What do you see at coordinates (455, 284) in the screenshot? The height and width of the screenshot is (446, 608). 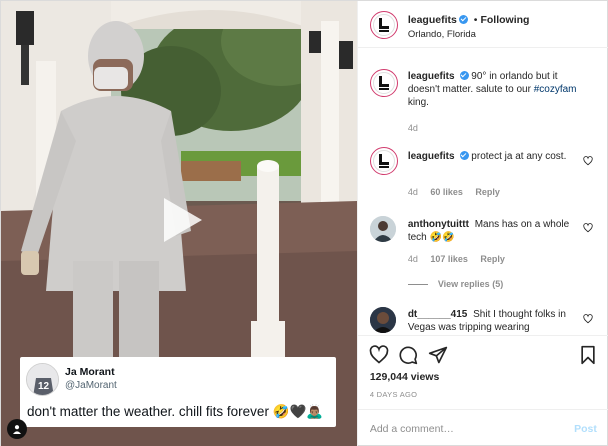 I see `view-replies-button: View replies (5)` at bounding box center [455, 284].